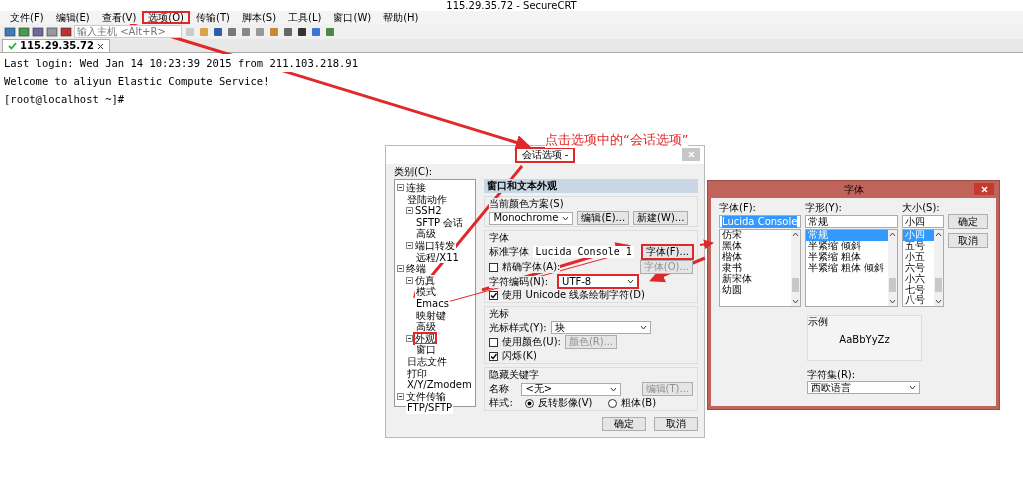 The image size is (1023, 494). What do you see at coordinates (425, 338) in the screenshot?
I see `tree-item: 外观` at bounding box center [425, 338].